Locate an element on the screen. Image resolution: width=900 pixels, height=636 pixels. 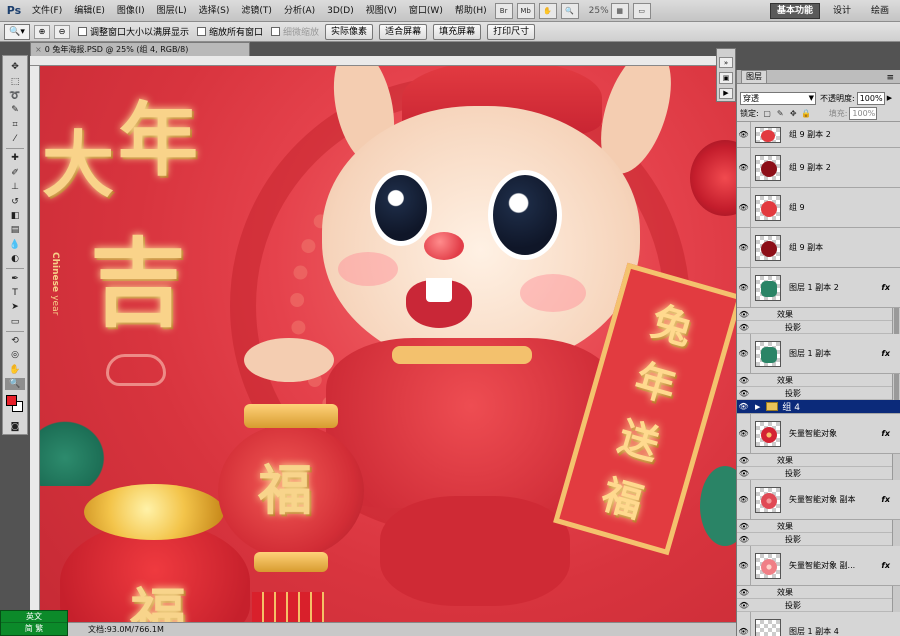
menu-3d: 3D(D) is located at coordinates (340, 11).